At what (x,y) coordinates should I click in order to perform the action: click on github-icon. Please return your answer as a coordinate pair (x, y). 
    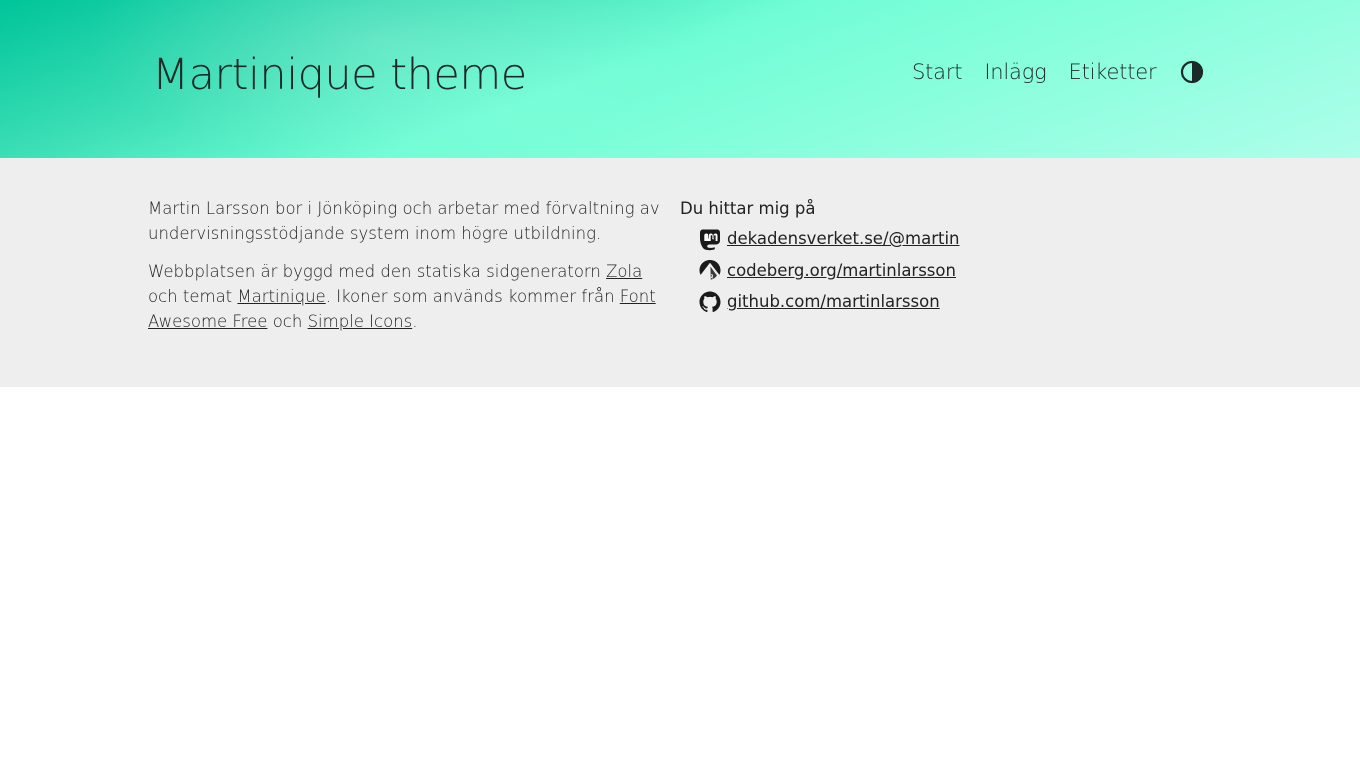
    Looking at the image, I should click on (710, 302).